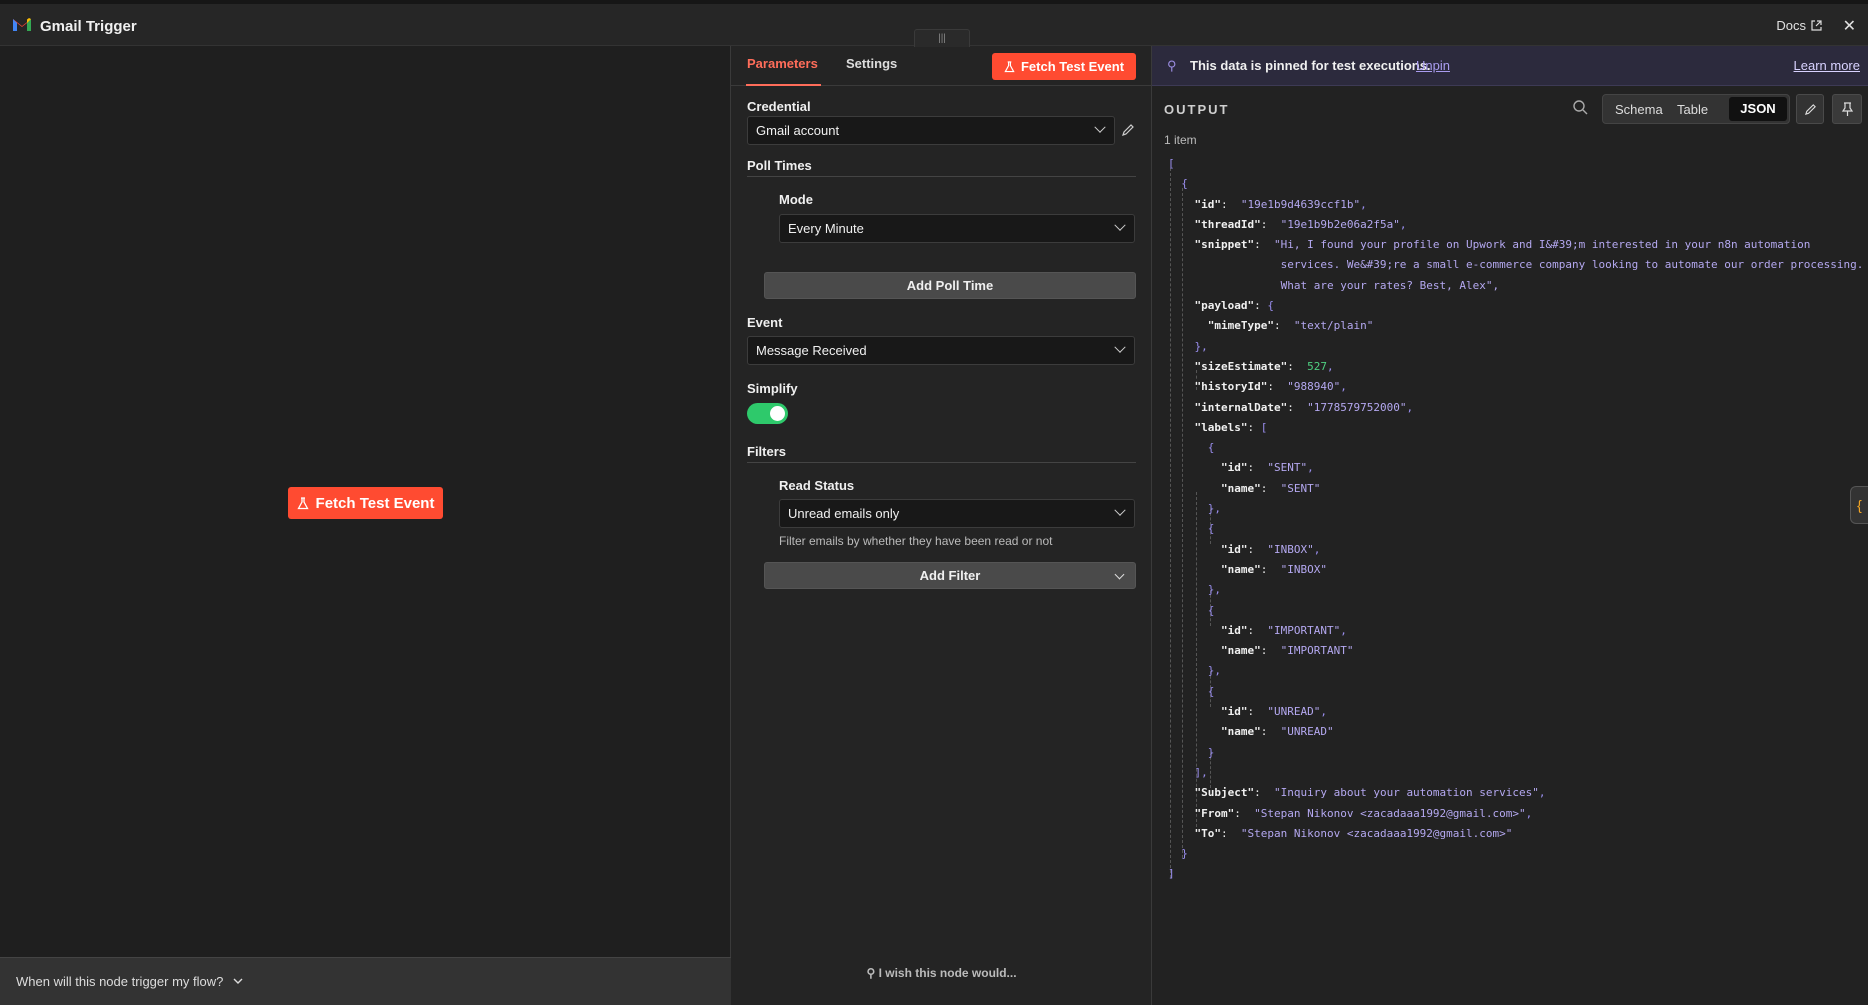 This screenshot has width=1868, height=1005. I want to click on simplify-label: Simplify, so click(772, 388).